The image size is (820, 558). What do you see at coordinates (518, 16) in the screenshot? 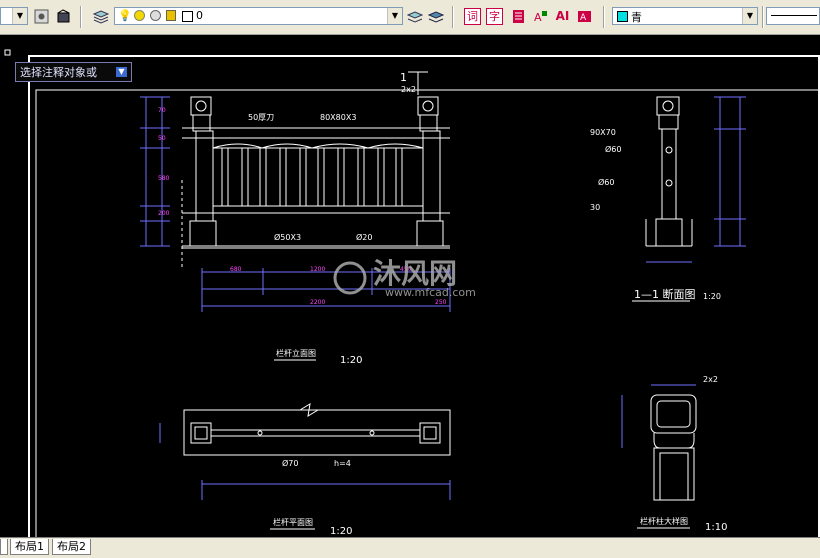
I see `table-icon` at bounding box center [518, 16].